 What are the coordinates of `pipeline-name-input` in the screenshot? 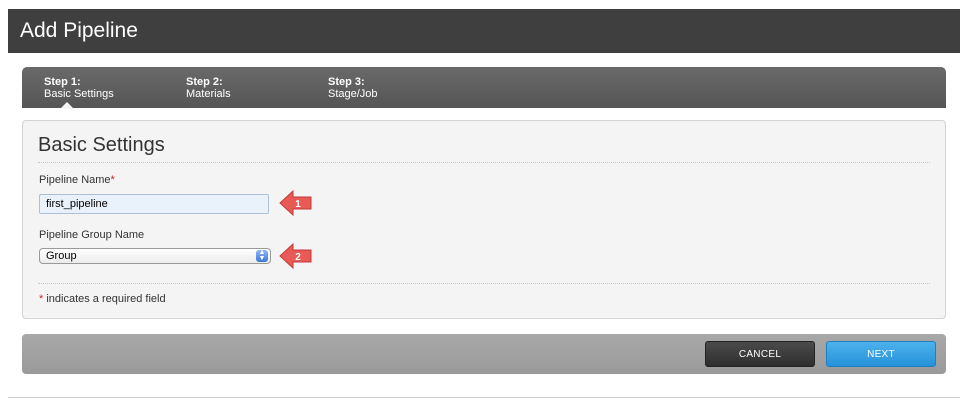 It's located at (154, 204).